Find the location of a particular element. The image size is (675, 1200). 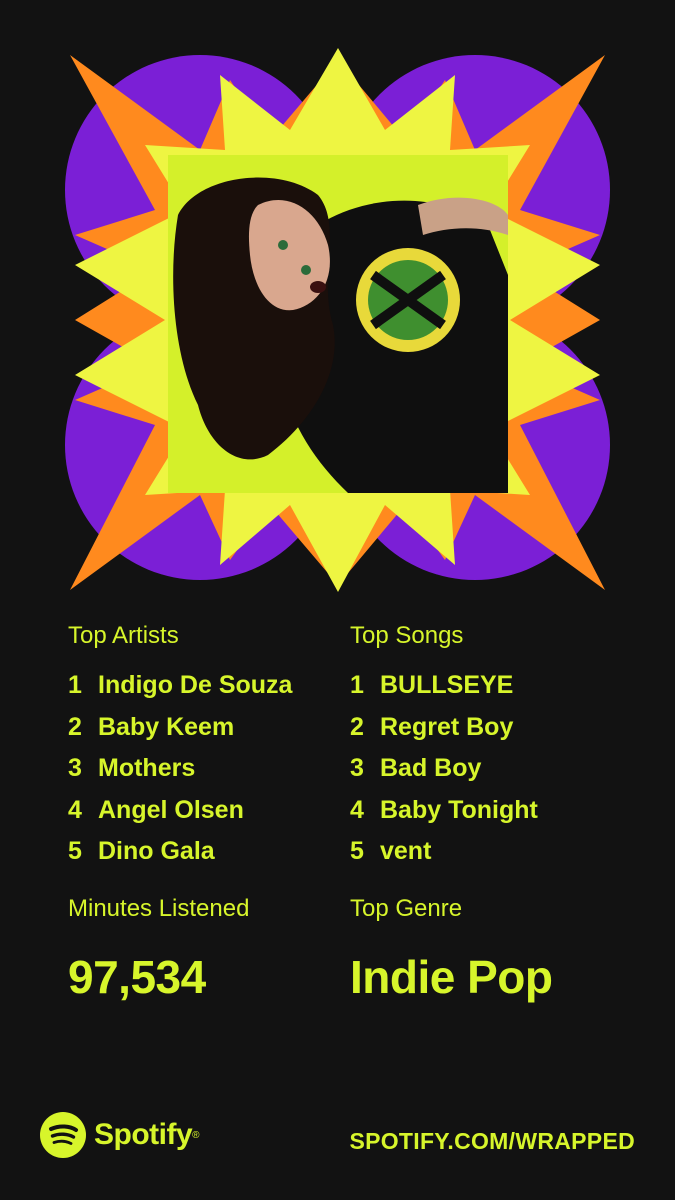

minutes-listened-value: 97,534 is located at coordinates (137, 977).